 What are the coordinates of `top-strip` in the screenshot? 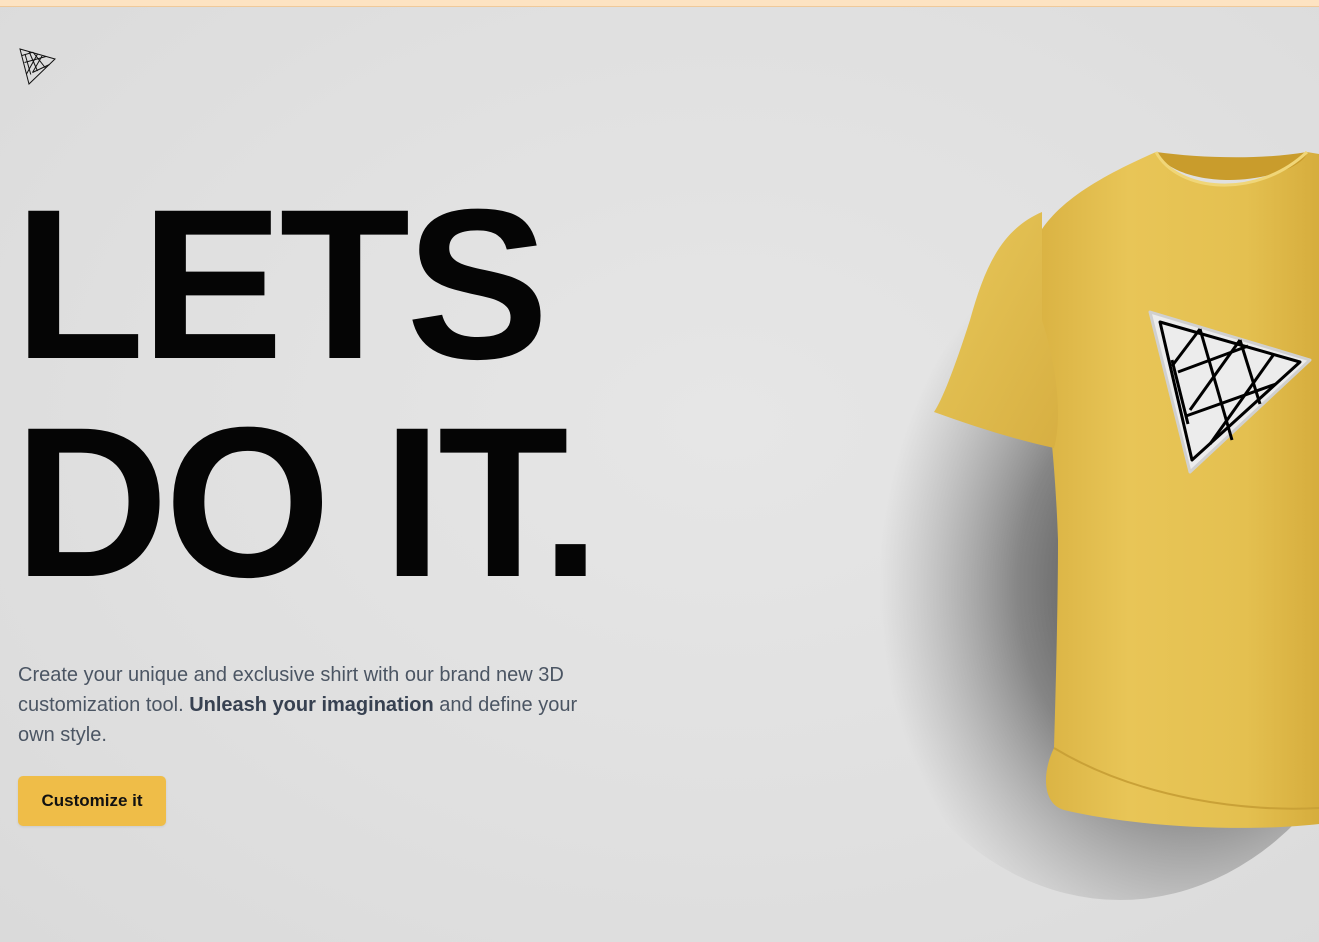 It's located at (659, 3).